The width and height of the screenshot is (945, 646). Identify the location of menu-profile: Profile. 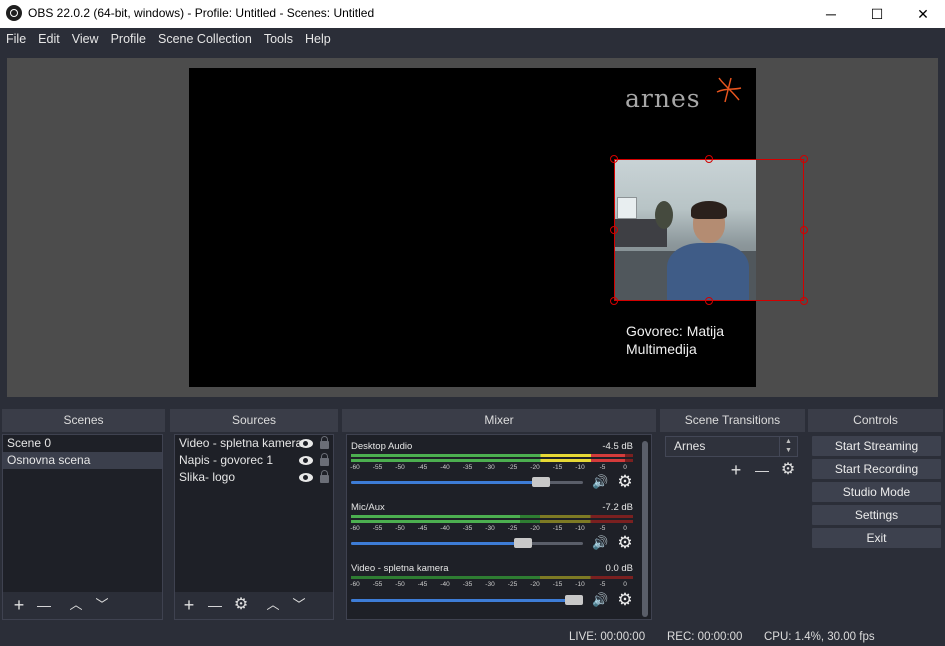
(128, 39).